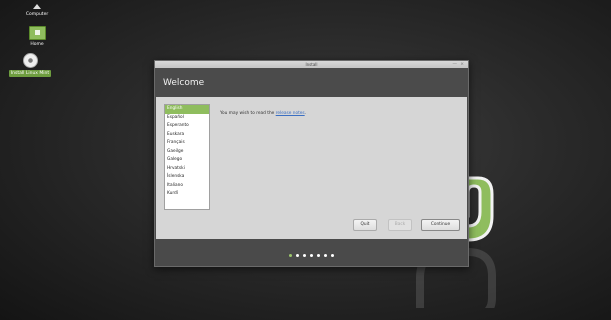 The width and height of the screenshot is (611, 320). I want to click on release-notes-link: release notes, so click(290, 113).